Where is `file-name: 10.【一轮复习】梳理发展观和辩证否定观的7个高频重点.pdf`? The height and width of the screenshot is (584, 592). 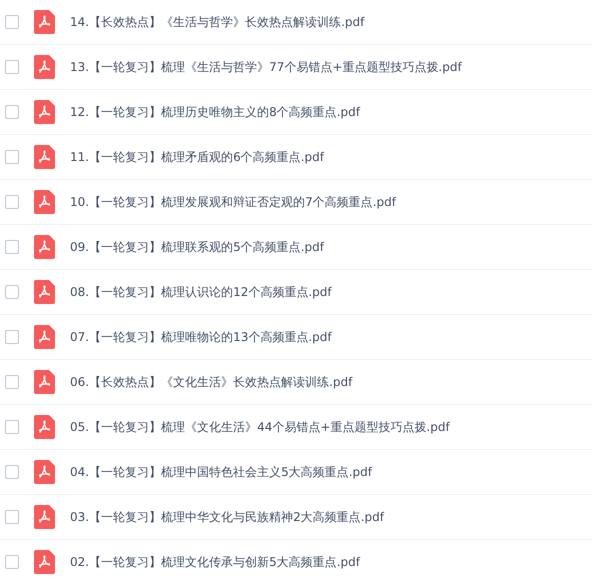 file-name: 10.【一轮复习】梳理发展观和辩证否定观的7个高频重点.pdf is located at coordinates (233, 202).